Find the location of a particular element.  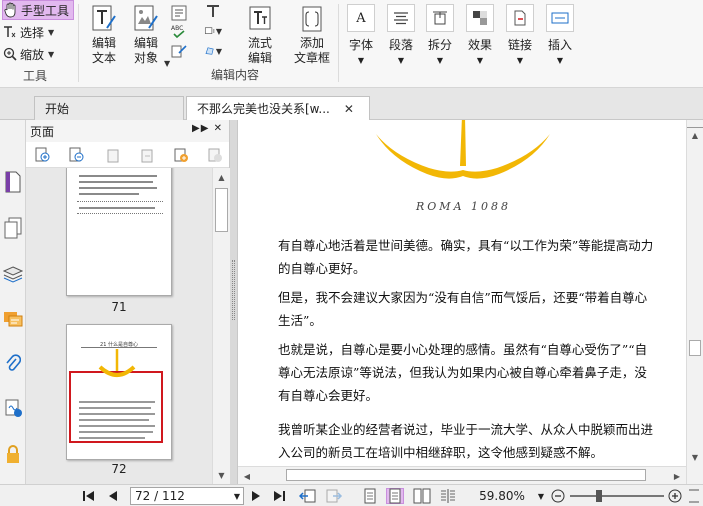

zoom-out-icon is located at coordinates (558, 496).